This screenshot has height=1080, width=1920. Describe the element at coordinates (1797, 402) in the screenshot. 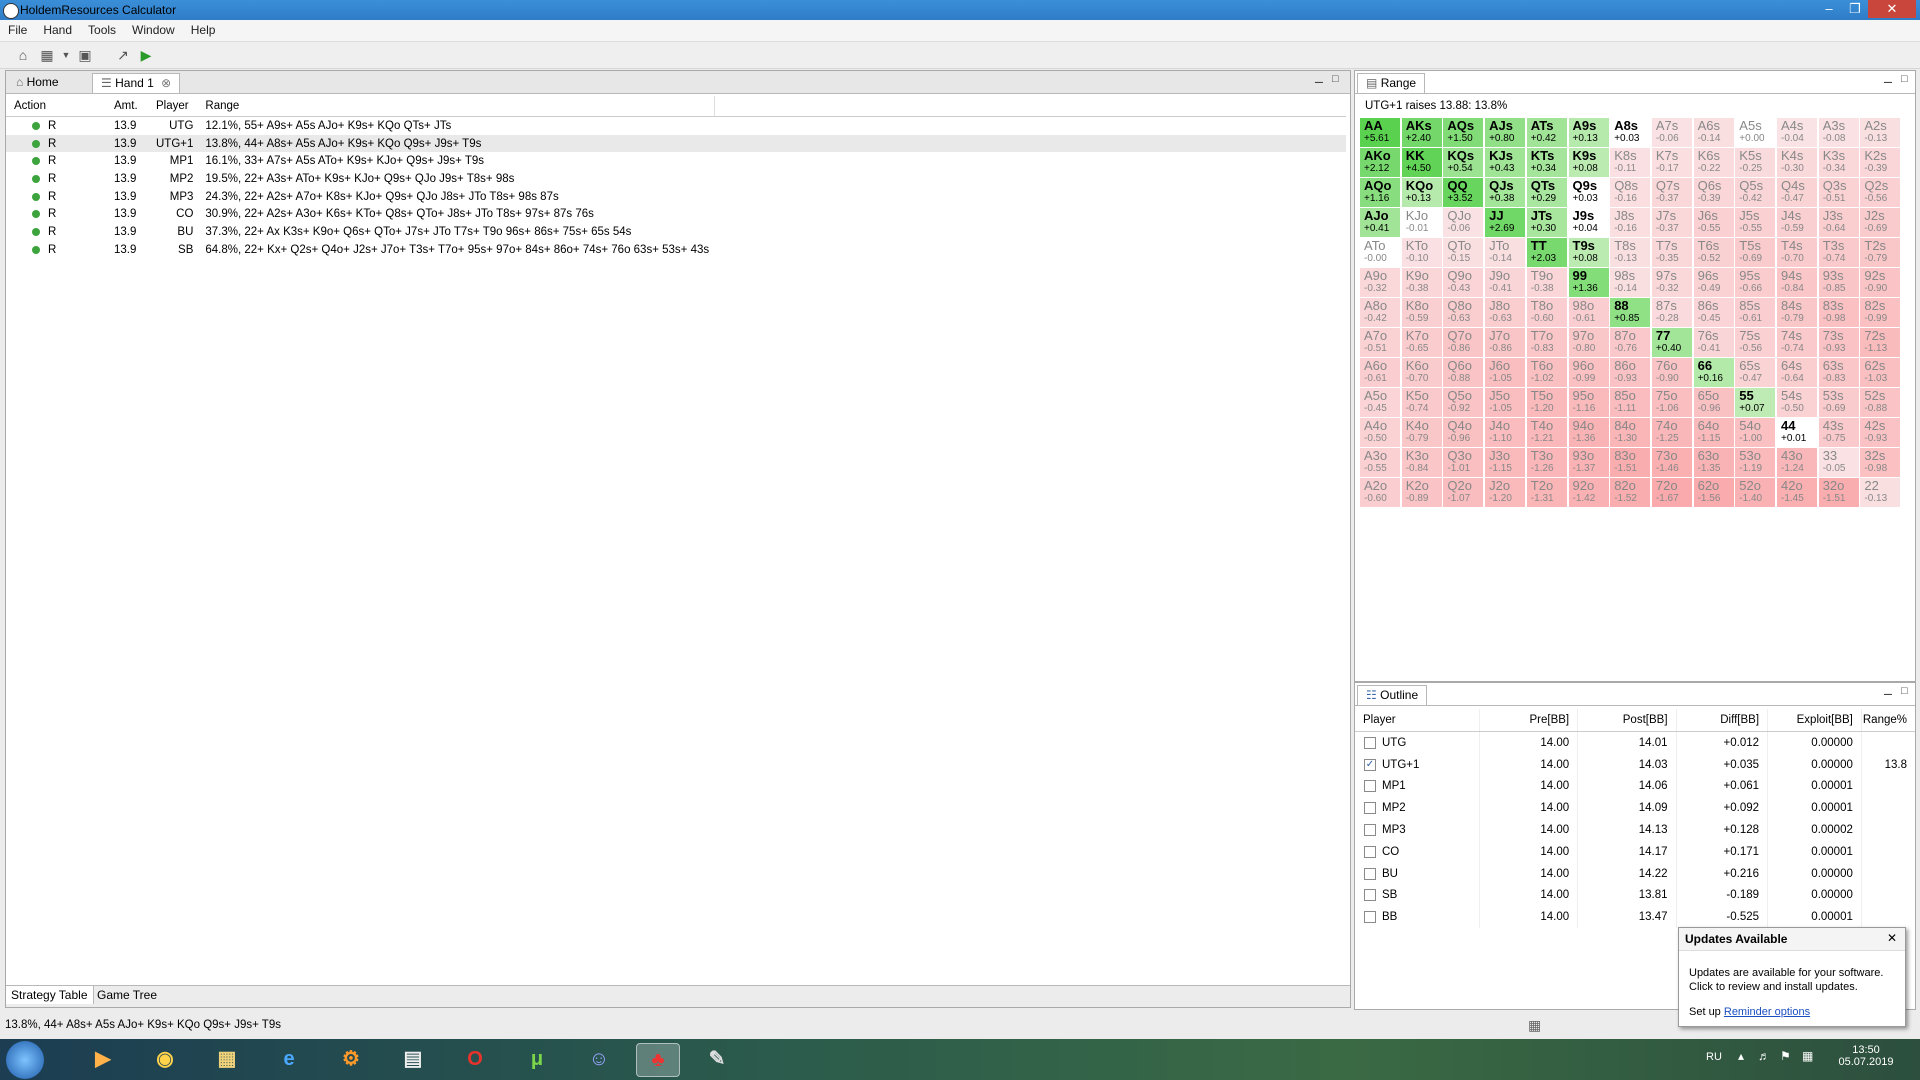

I see `range-cell: 54s -0.50` at that location.